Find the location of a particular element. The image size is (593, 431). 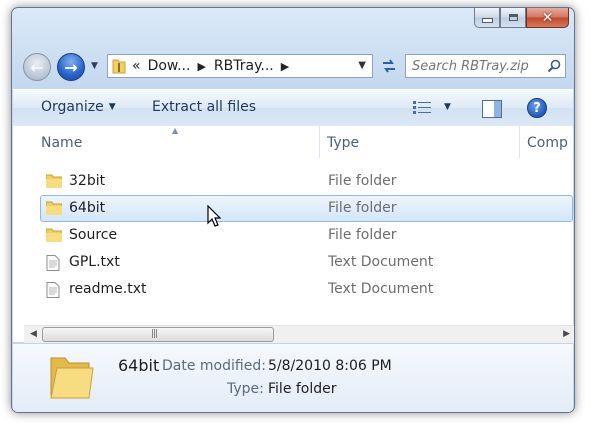

extract-all-button: Extract all files is located at coordinates (204, 107).